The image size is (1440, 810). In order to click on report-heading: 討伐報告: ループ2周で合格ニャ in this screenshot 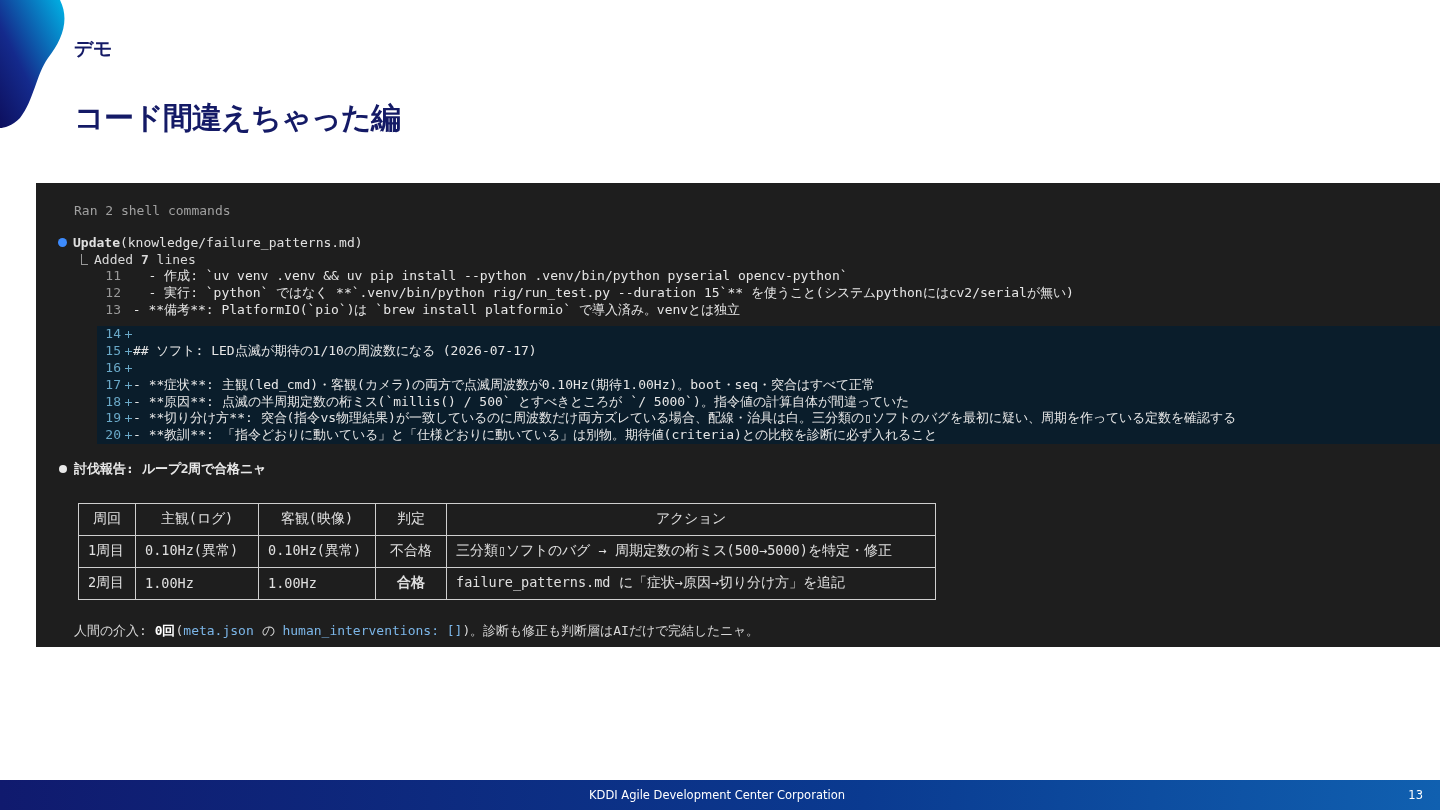, I will do `click(170, 468)`.